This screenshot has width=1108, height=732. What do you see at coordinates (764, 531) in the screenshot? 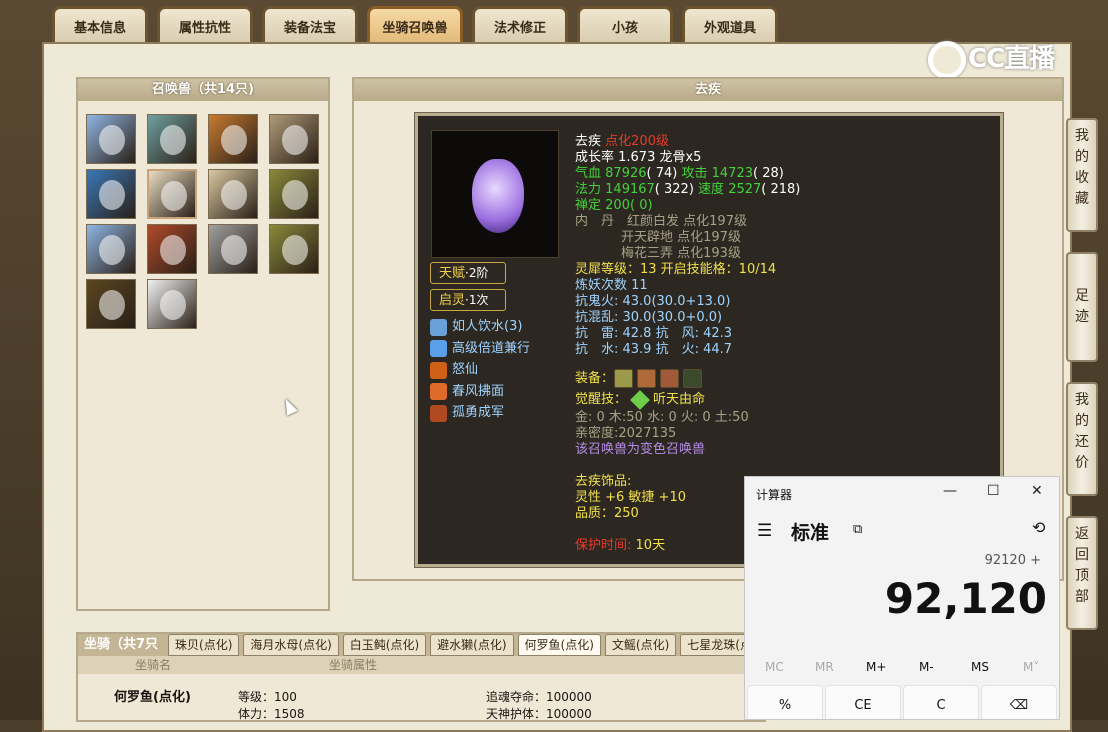
I see `menu-icon: ☰` at bounding box center [764, 531].